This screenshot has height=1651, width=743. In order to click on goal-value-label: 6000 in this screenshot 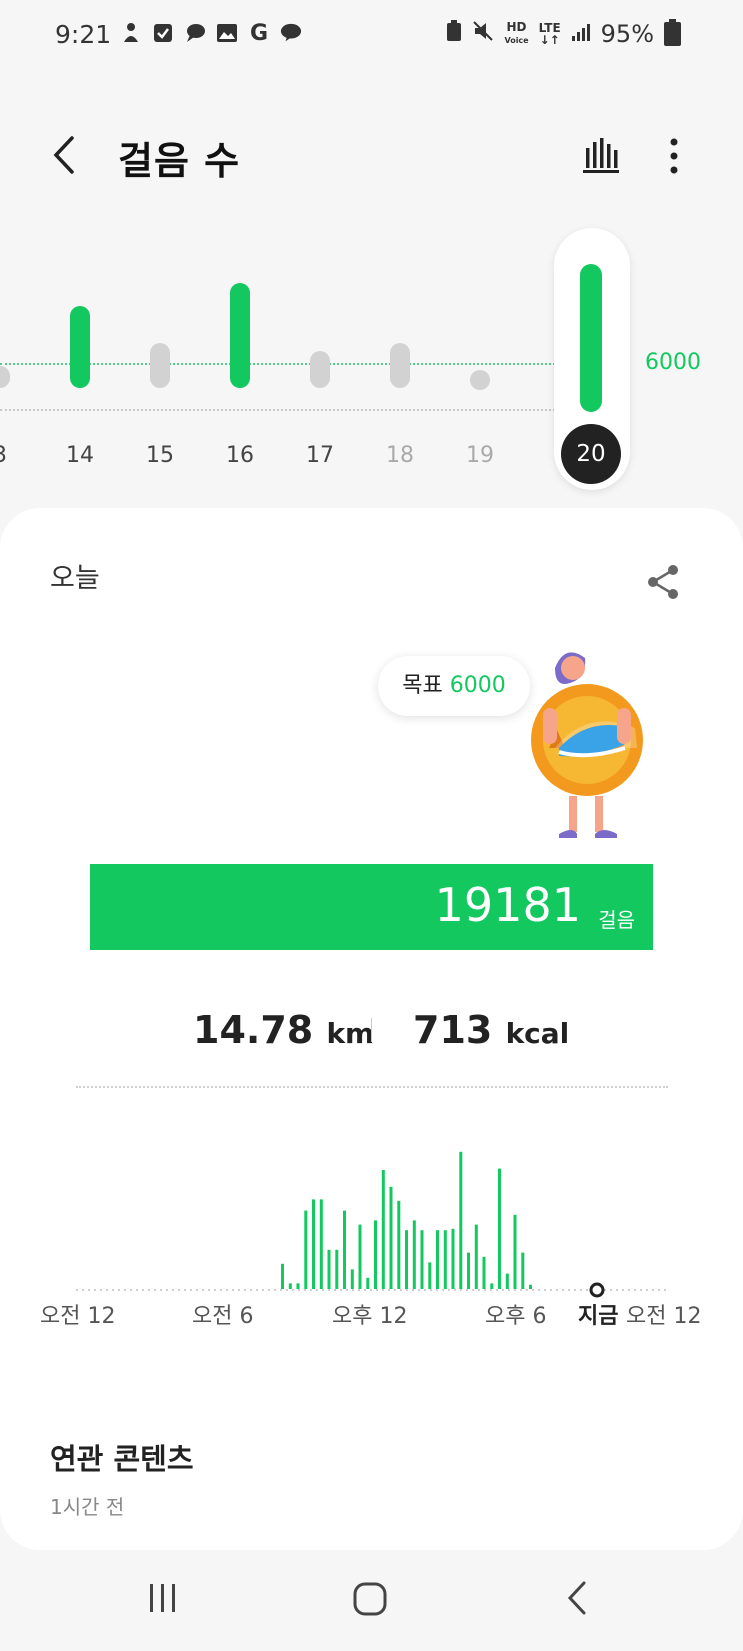, I will do `click(673, 362)`.